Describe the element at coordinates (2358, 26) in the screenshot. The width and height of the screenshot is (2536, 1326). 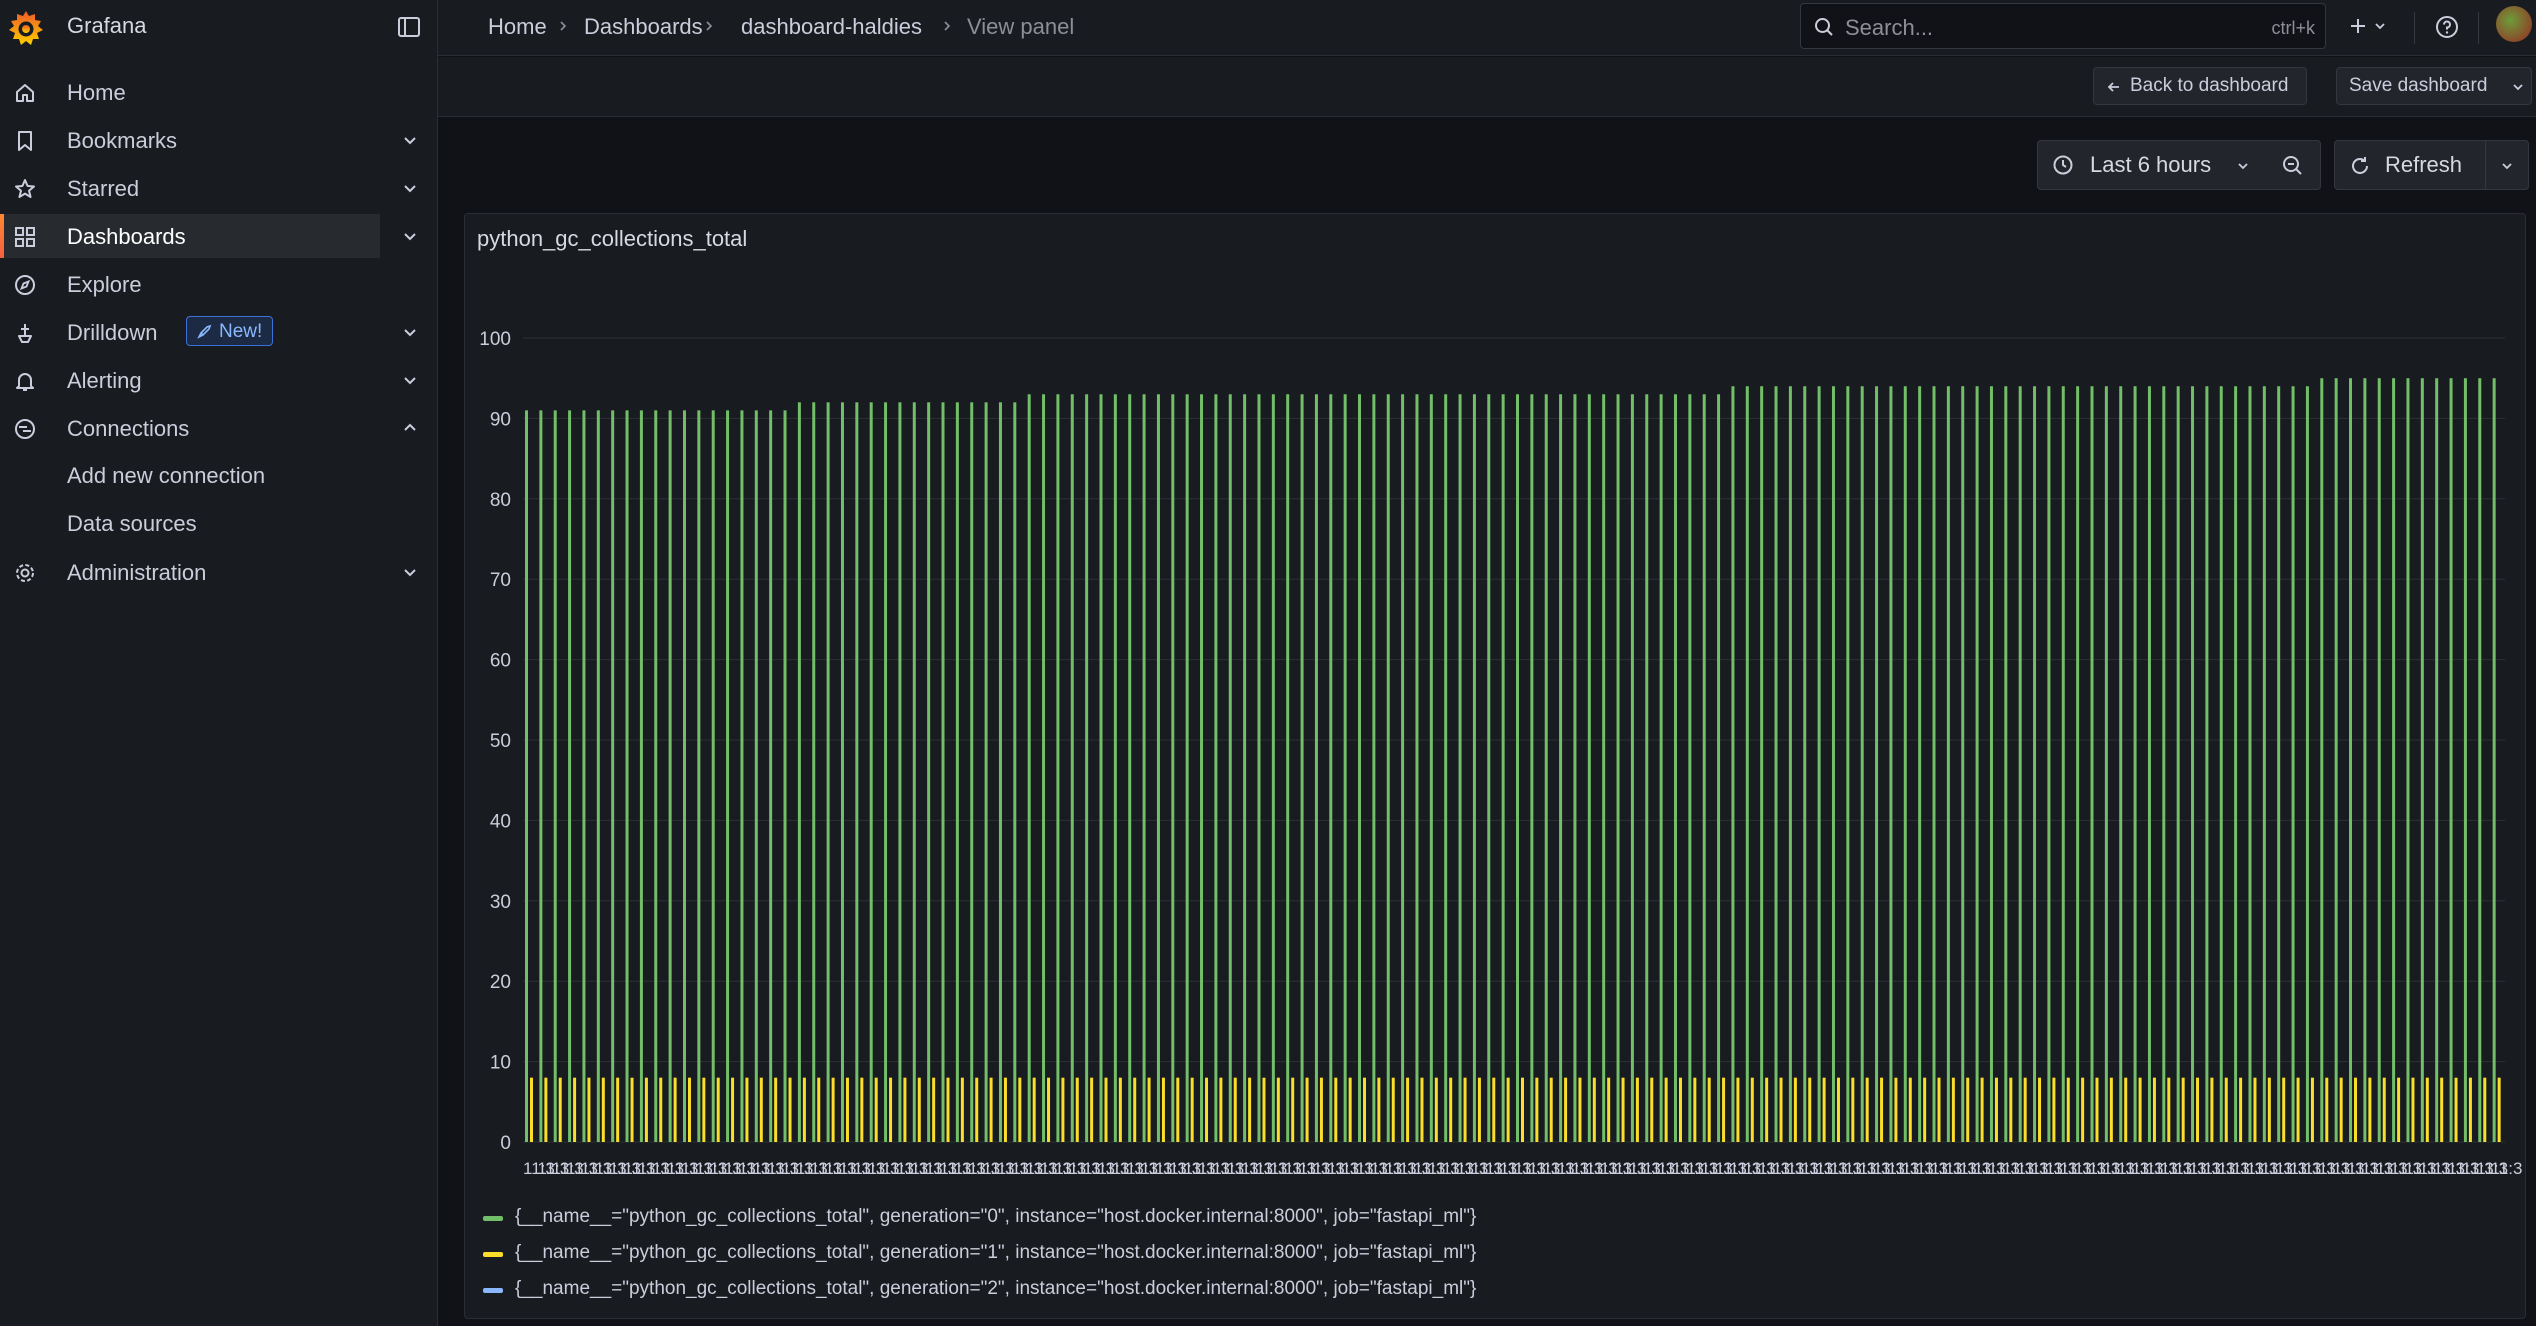
I see `plus-icon` at that location.